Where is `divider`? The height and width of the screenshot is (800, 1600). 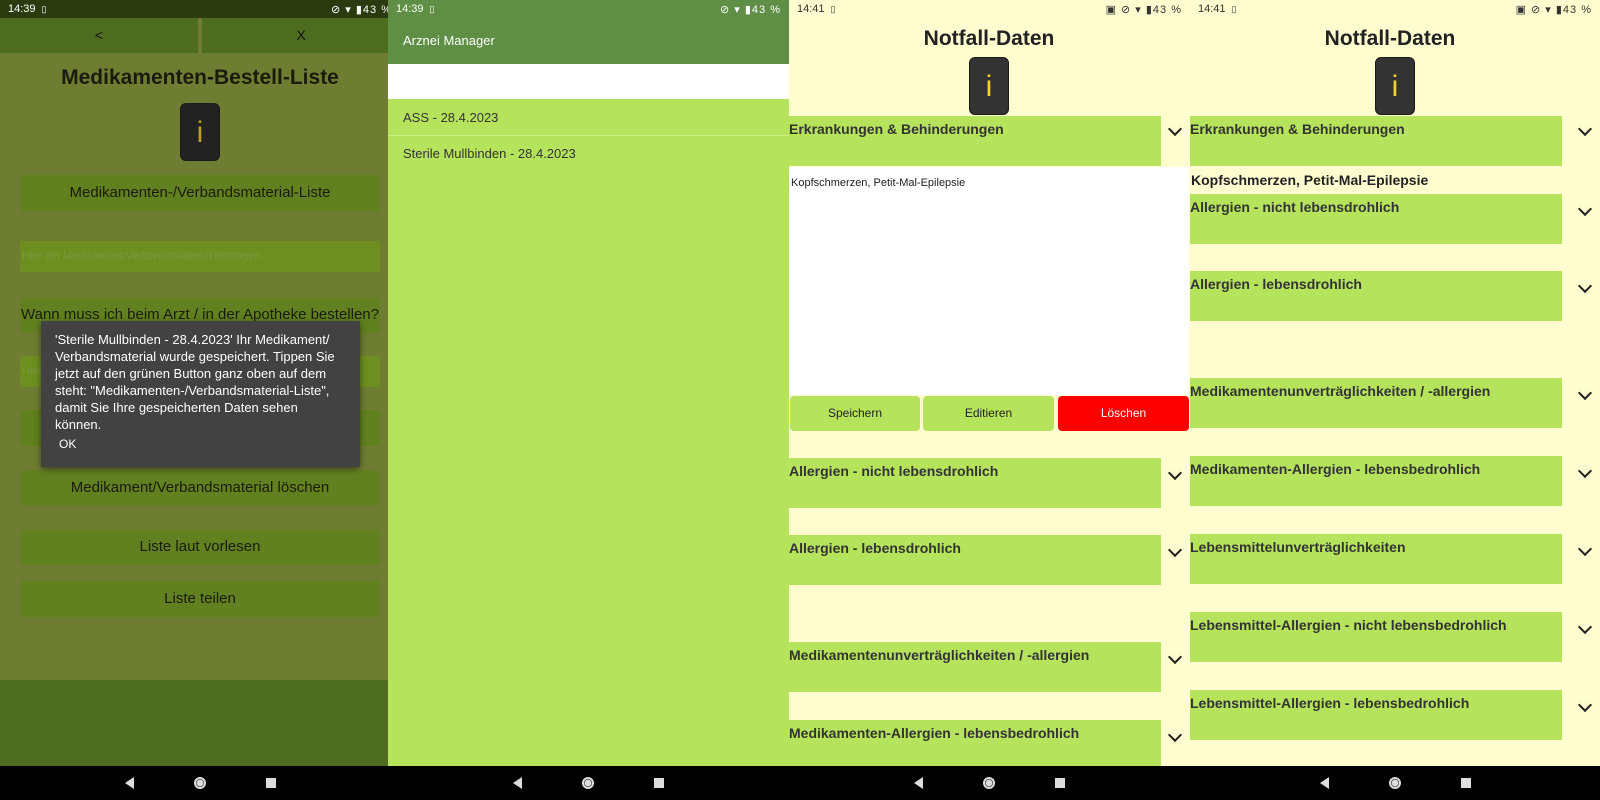
divider is located at coordinates (588, 135).